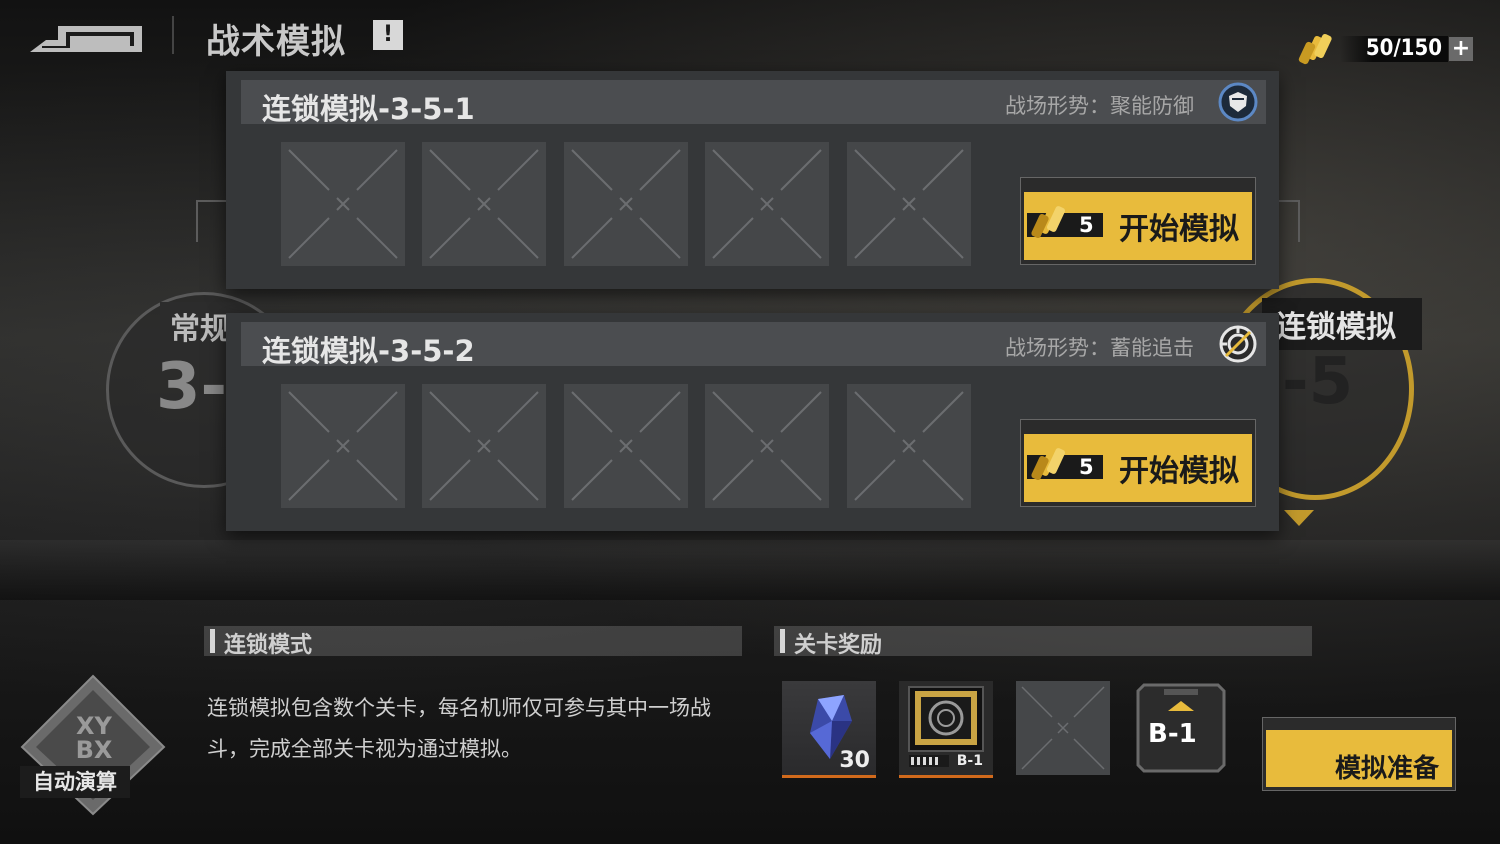 This screenshot has width=1500, height=844. What do you see at coordinates (173, 35) in the screenshot?
I see `header-divider` at bounding box center [173, 35].